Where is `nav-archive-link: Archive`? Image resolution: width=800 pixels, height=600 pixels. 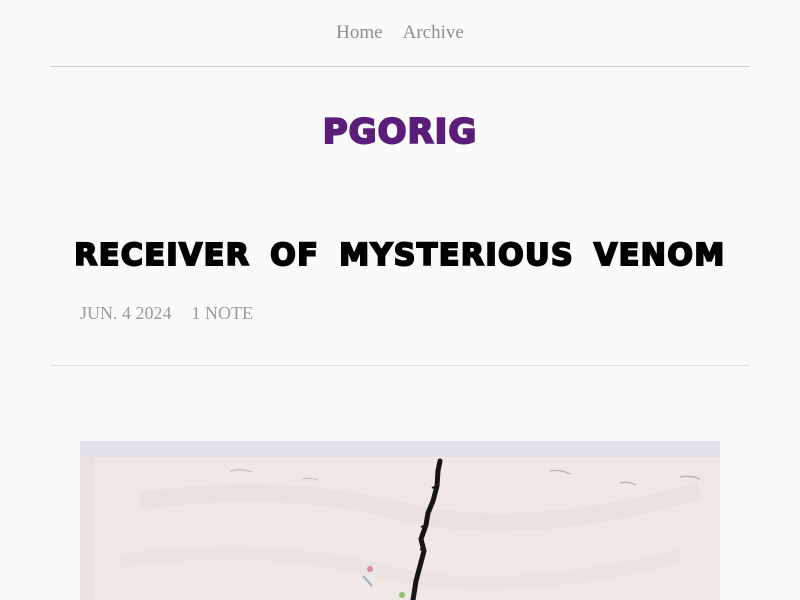
nav-archive-link: Archive is located at coordinates (433, 33).